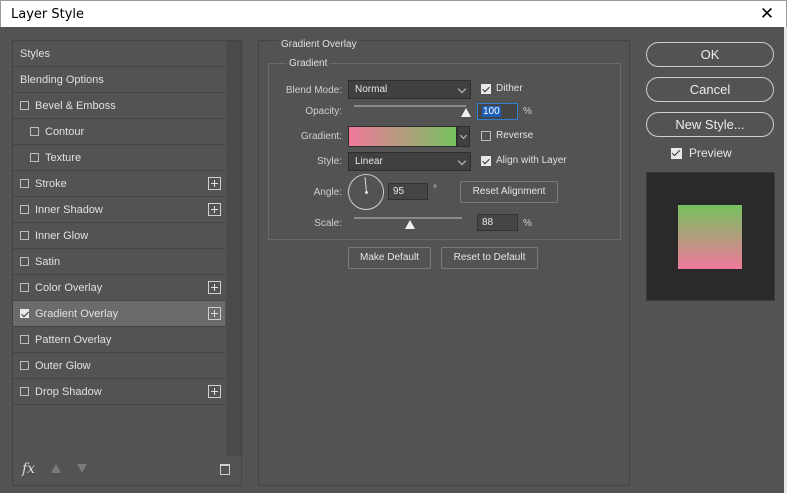 This screenshot has width=787, height=493. I want to click on angle-dial-center, so click(366, 192).